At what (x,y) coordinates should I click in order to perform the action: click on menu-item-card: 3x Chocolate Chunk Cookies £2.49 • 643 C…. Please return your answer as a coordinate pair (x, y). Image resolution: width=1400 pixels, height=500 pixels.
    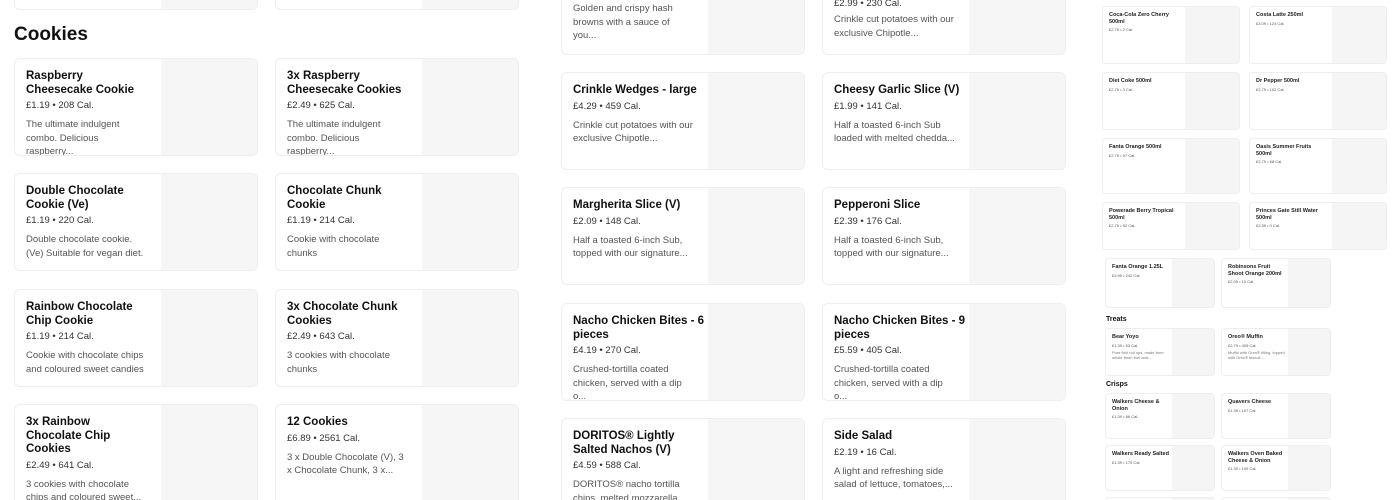
    Looking at the image, I should click on (397, 338).